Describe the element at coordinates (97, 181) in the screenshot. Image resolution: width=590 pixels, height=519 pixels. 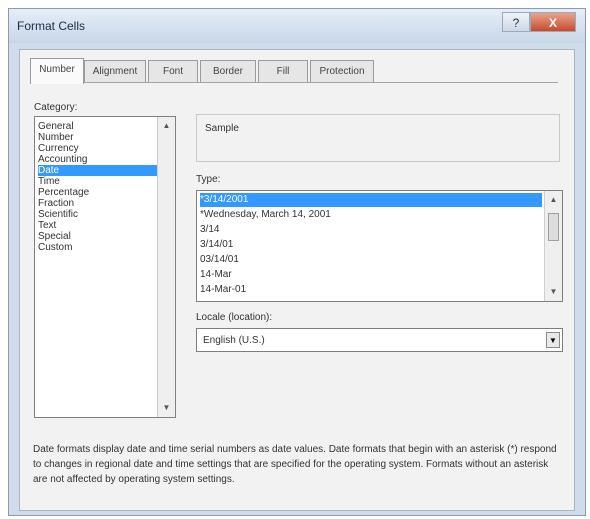
I see `category-item-time: Time` at that location.